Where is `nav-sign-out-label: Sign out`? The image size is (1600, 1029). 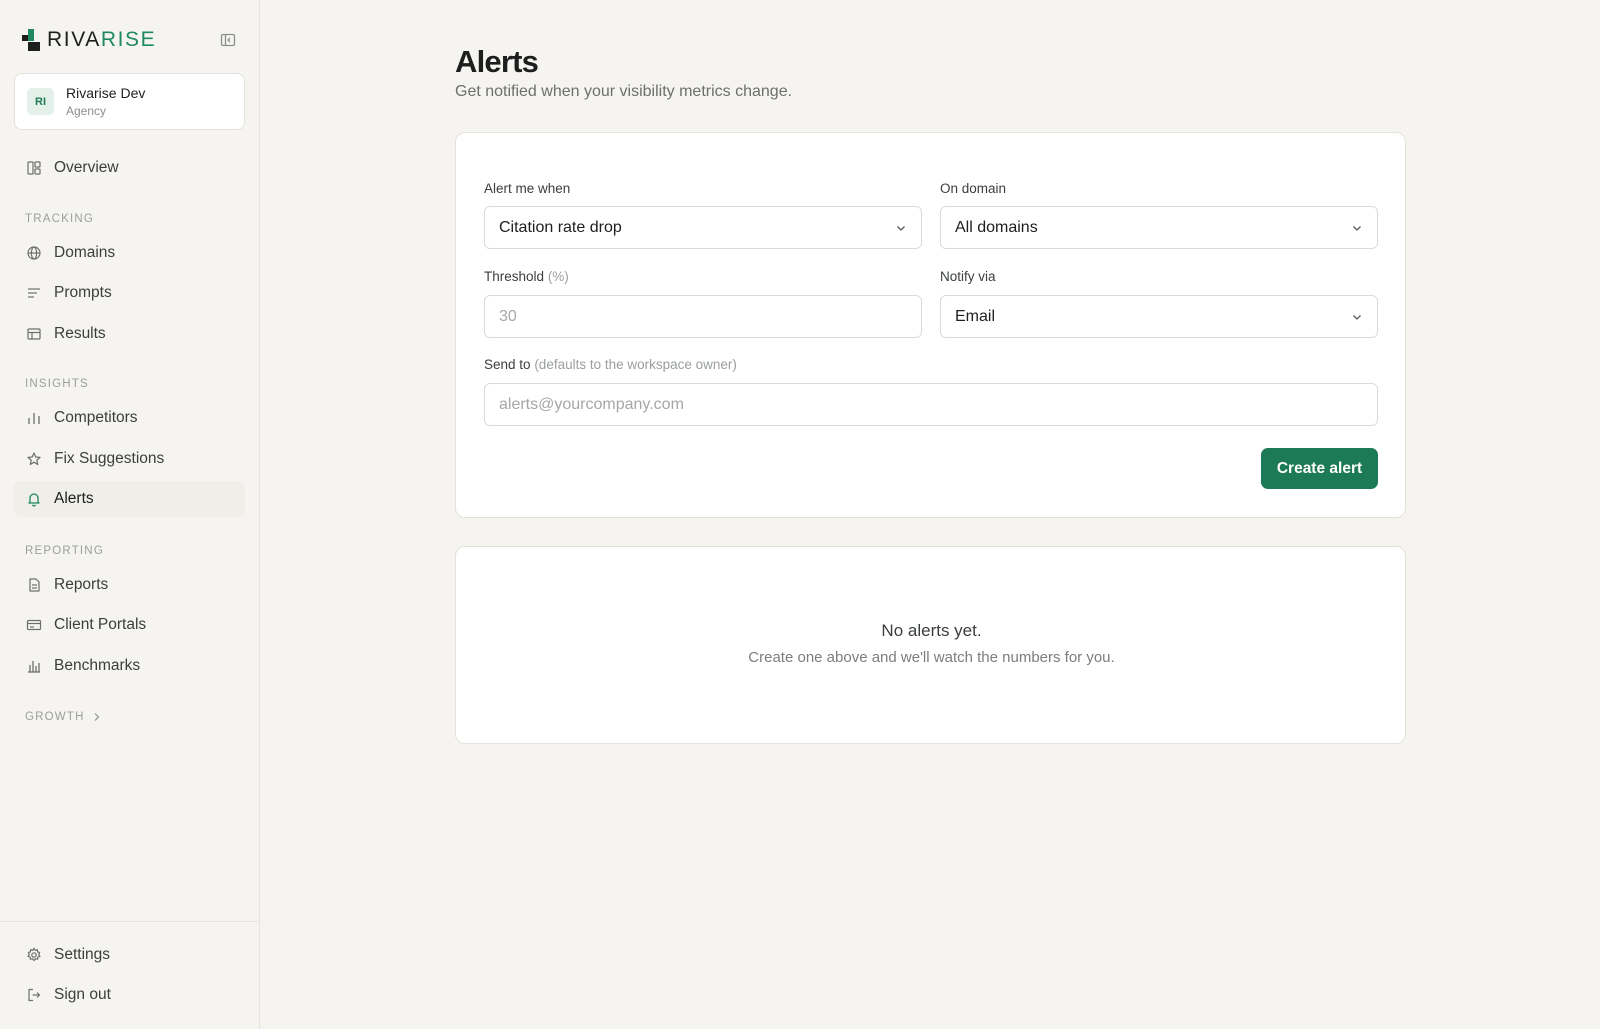 nav-sign-out-label: Sign out is located at coordinates (82, 994).